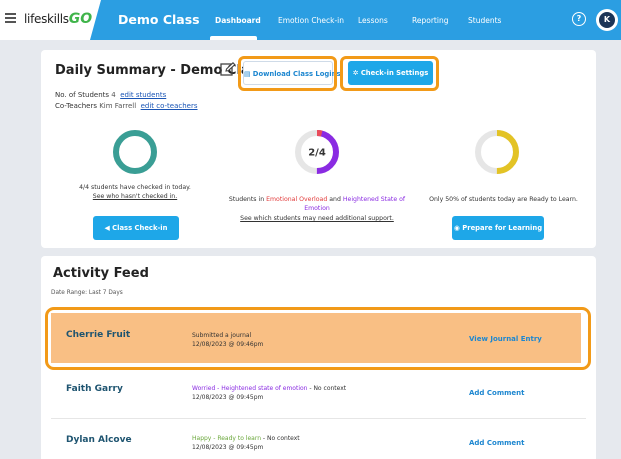  What do you see at coordinates (458, 228) in the screenshot?
I see `play-circle-icon: ◉` at bounding box center [458, 228].